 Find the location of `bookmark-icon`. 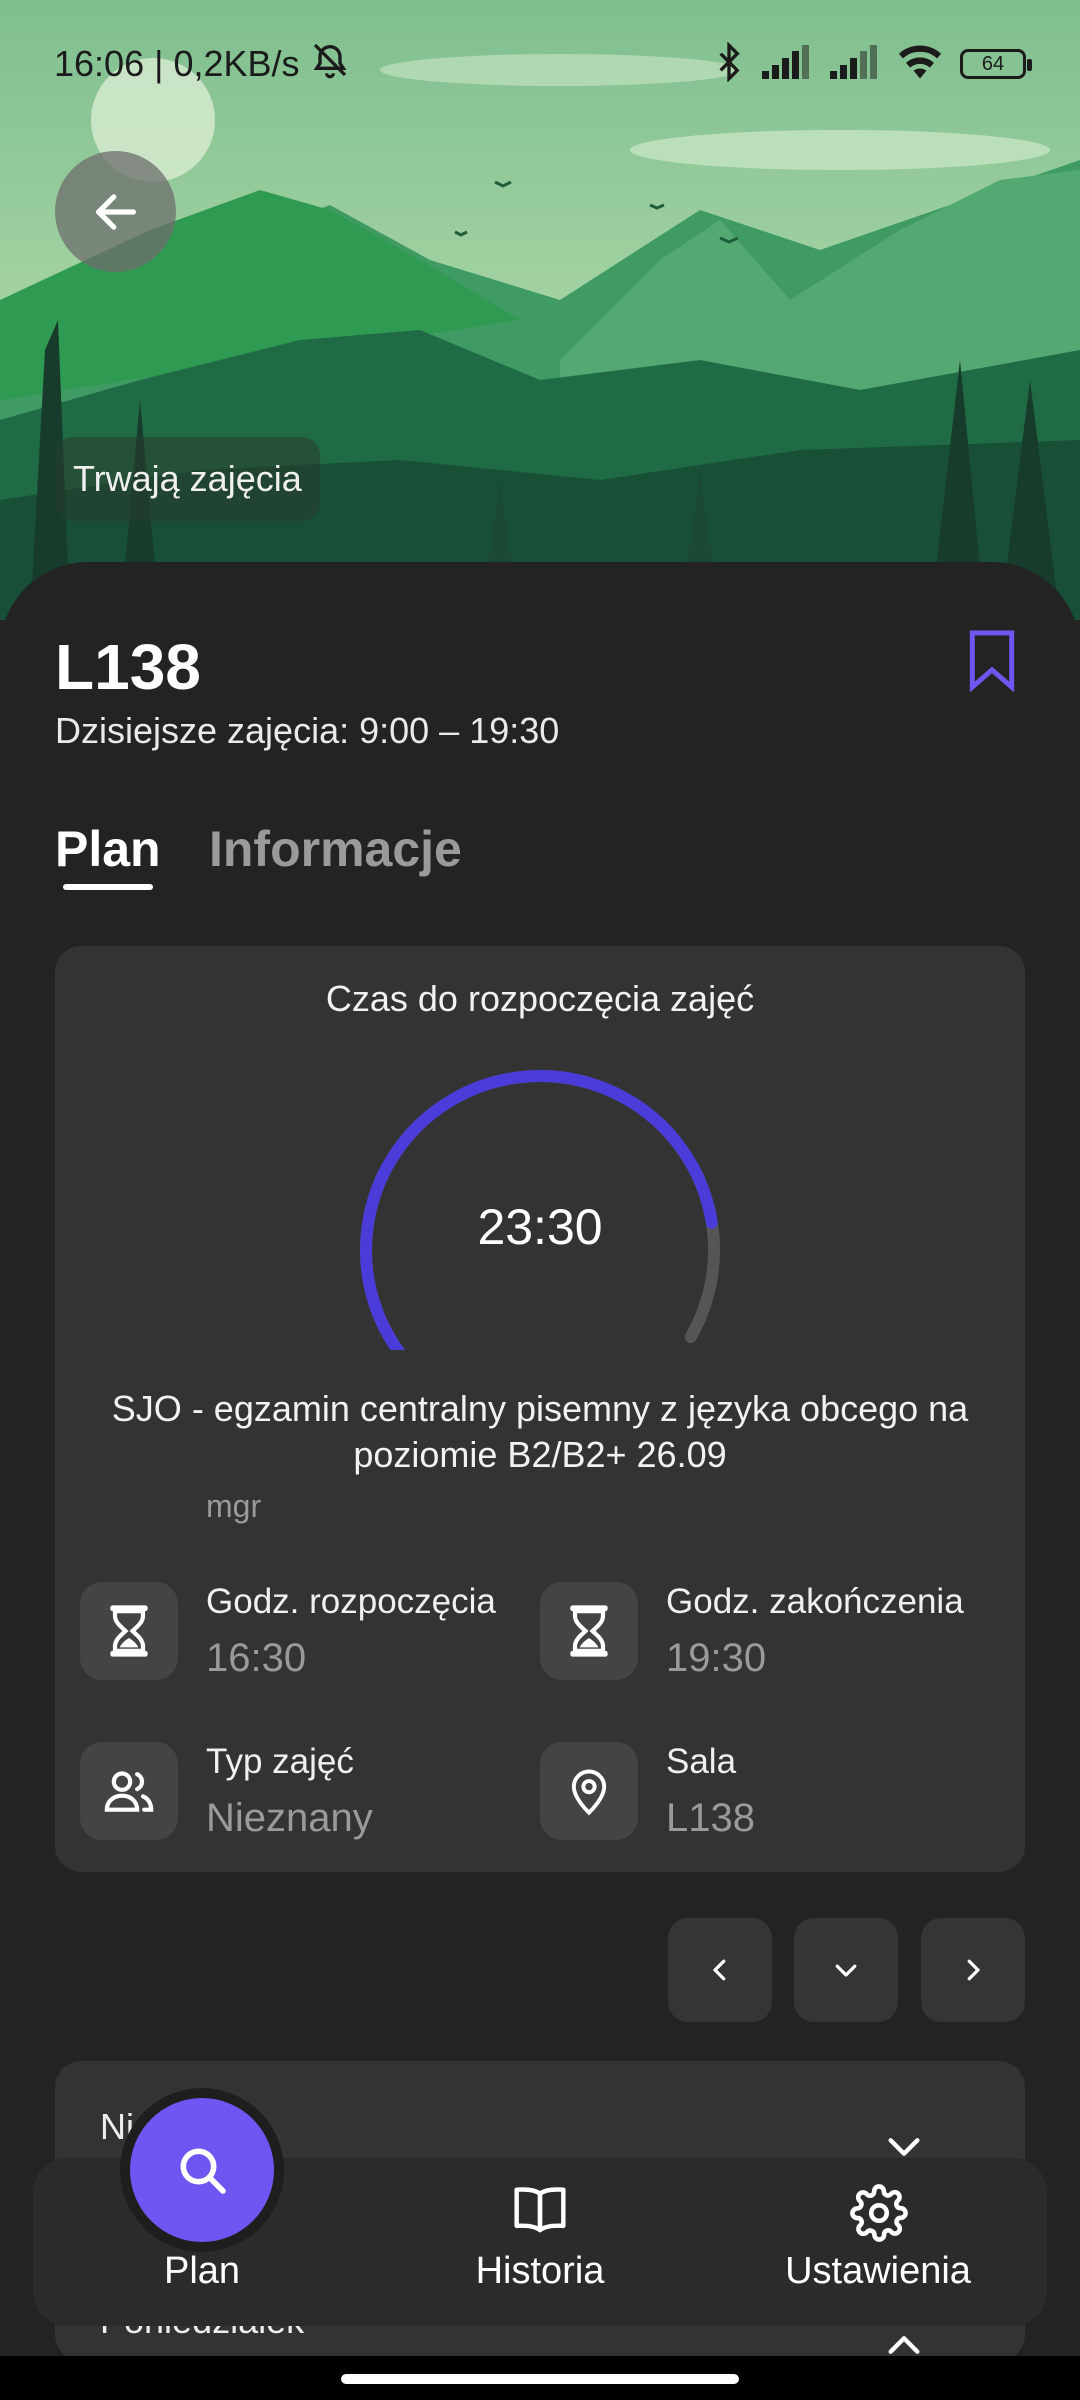

bookmark-icon is located at coordinates (992, 661).